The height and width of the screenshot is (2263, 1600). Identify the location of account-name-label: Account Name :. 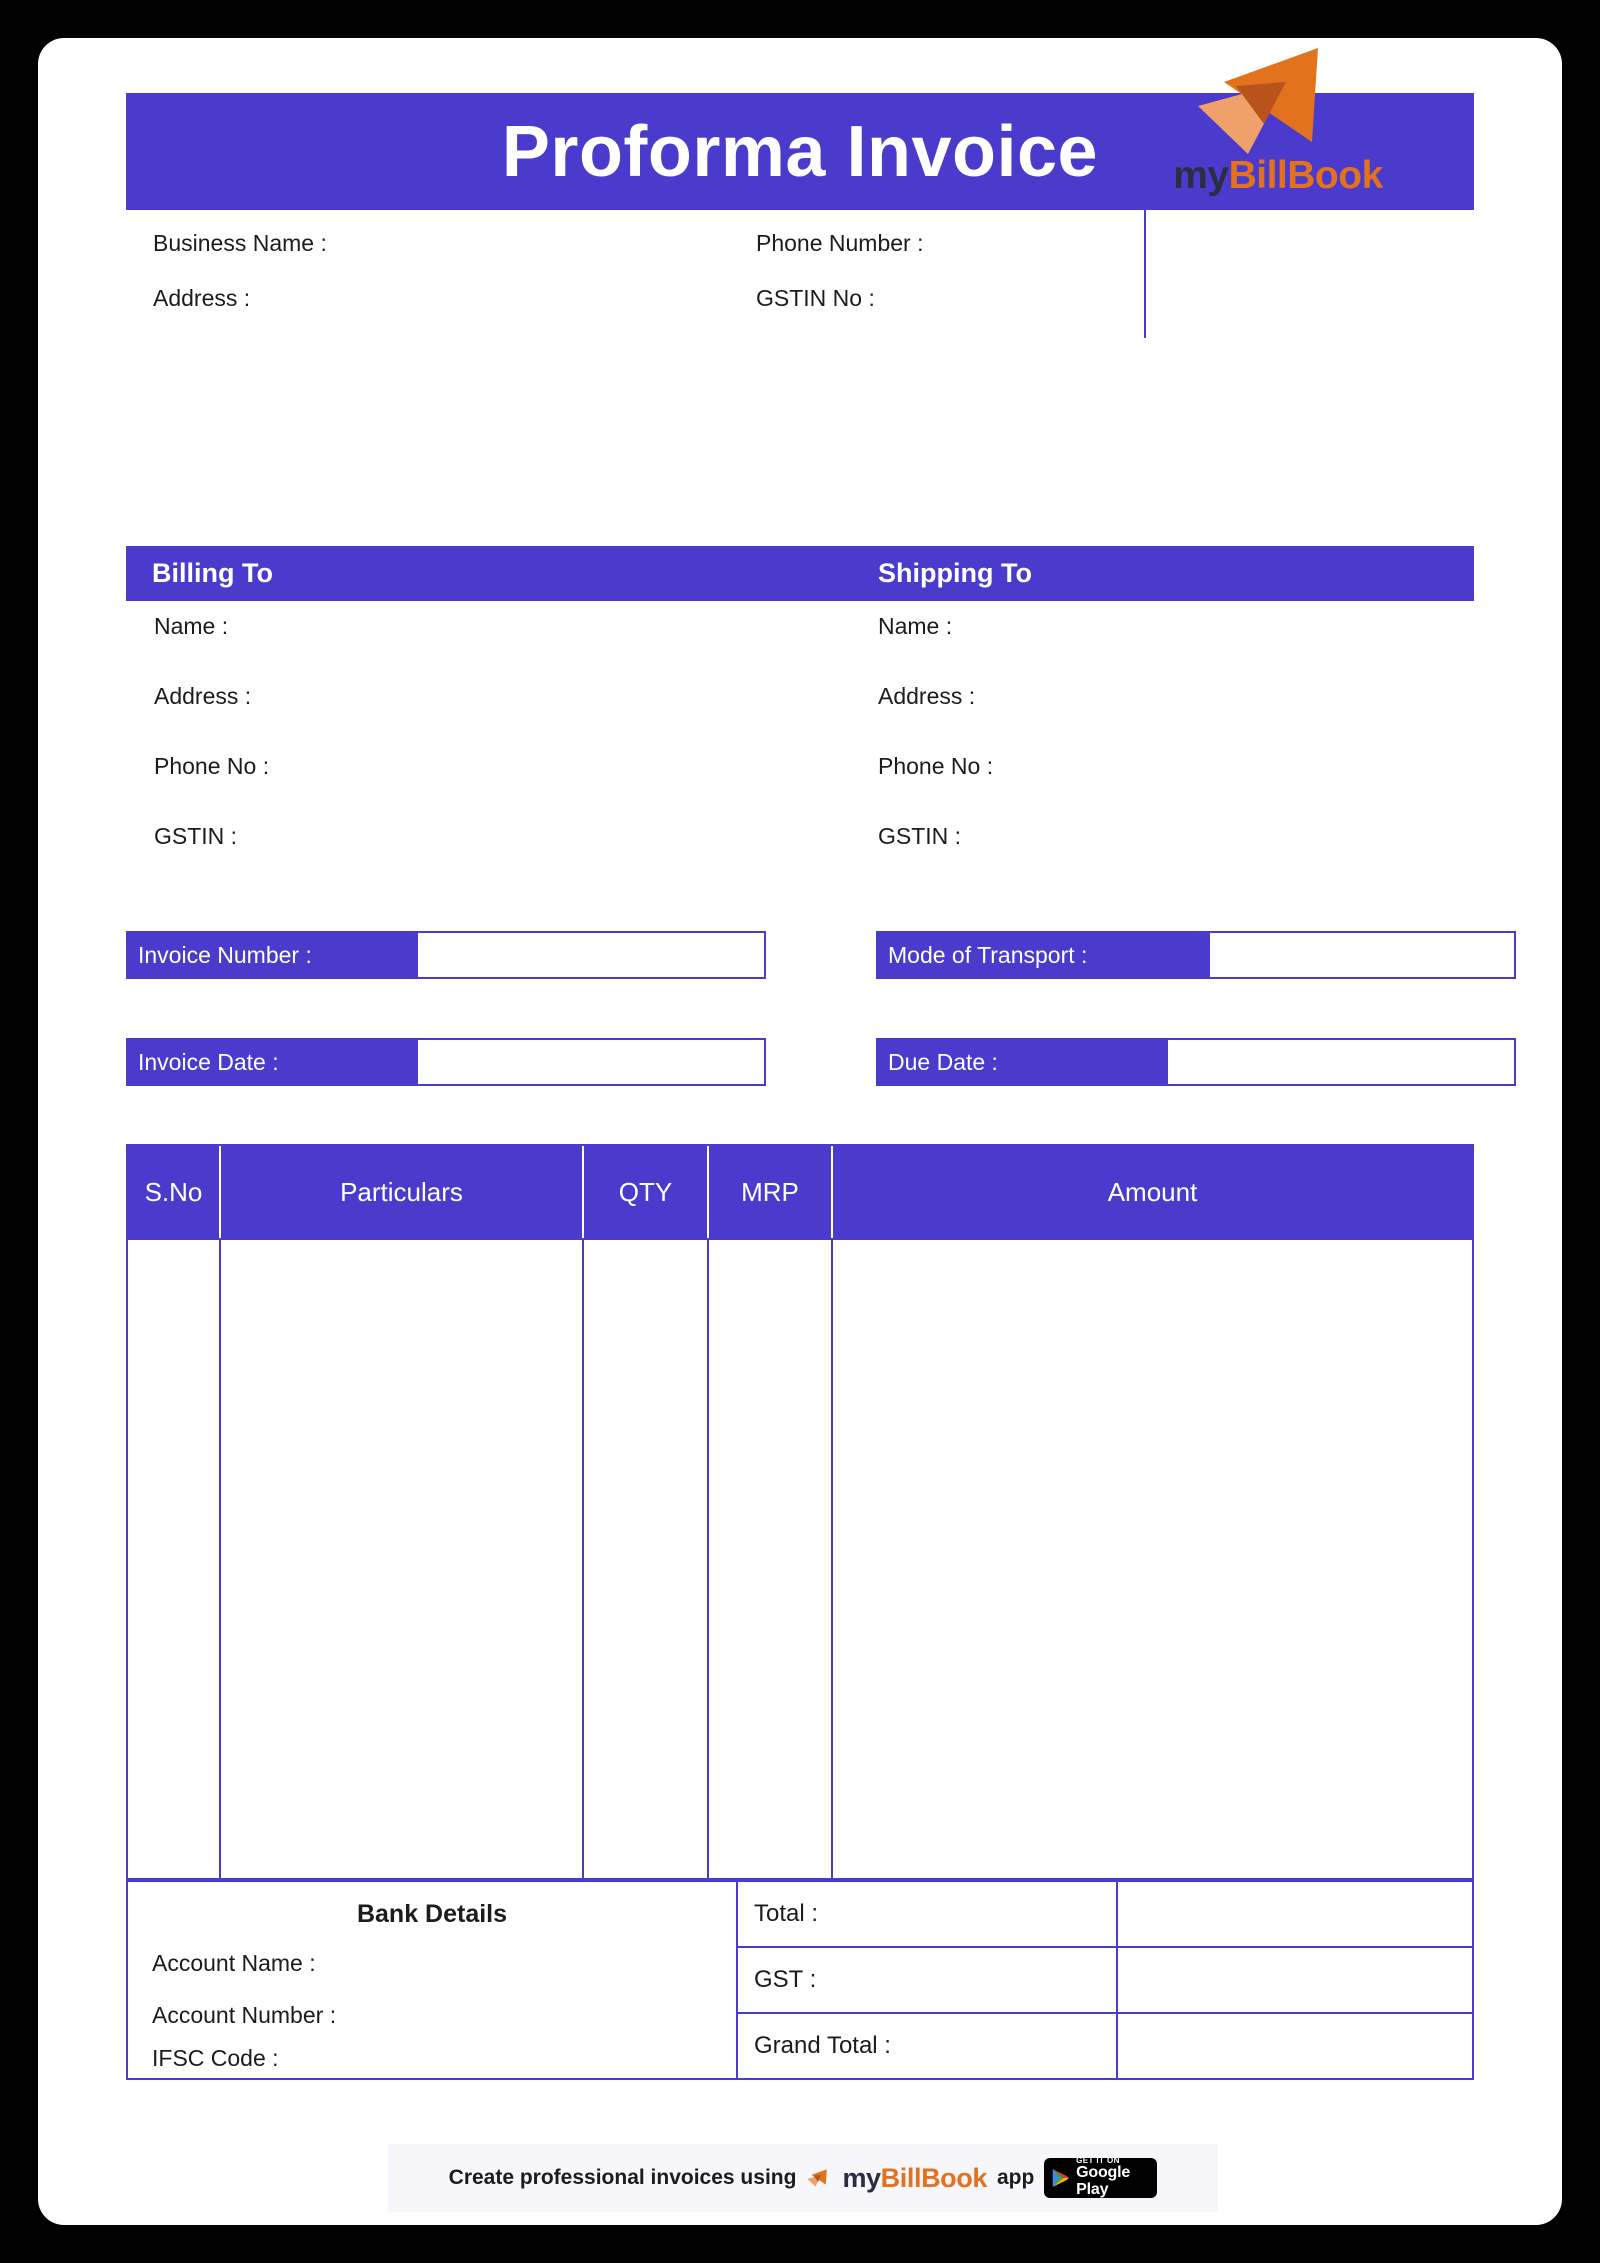
(234, 1963).